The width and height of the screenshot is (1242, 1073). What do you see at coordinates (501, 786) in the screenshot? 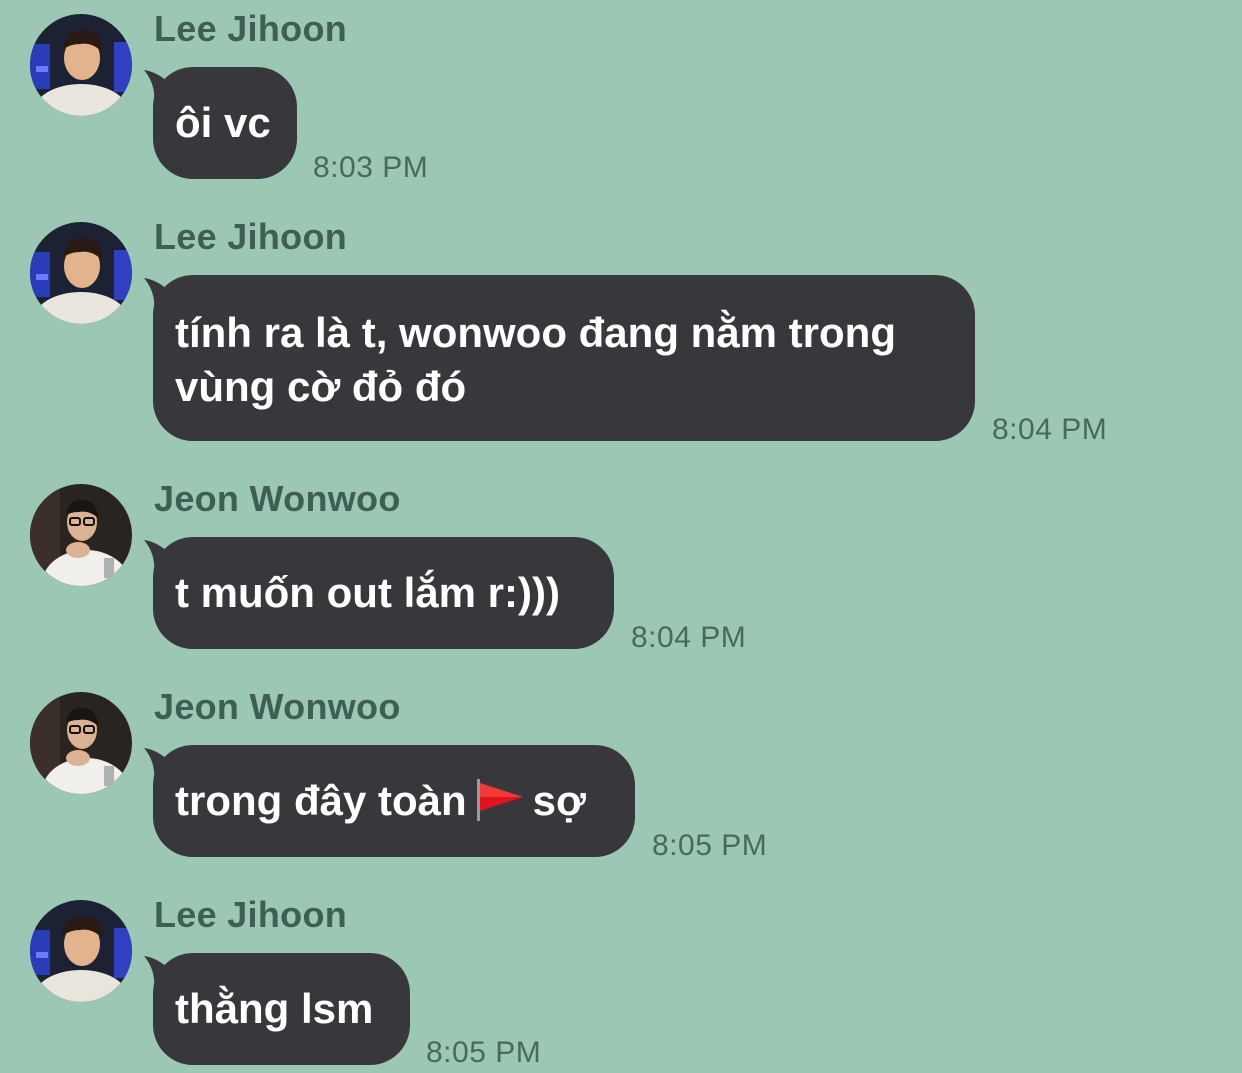
I see `red-flag-icon` at bounding box center [501, 786].